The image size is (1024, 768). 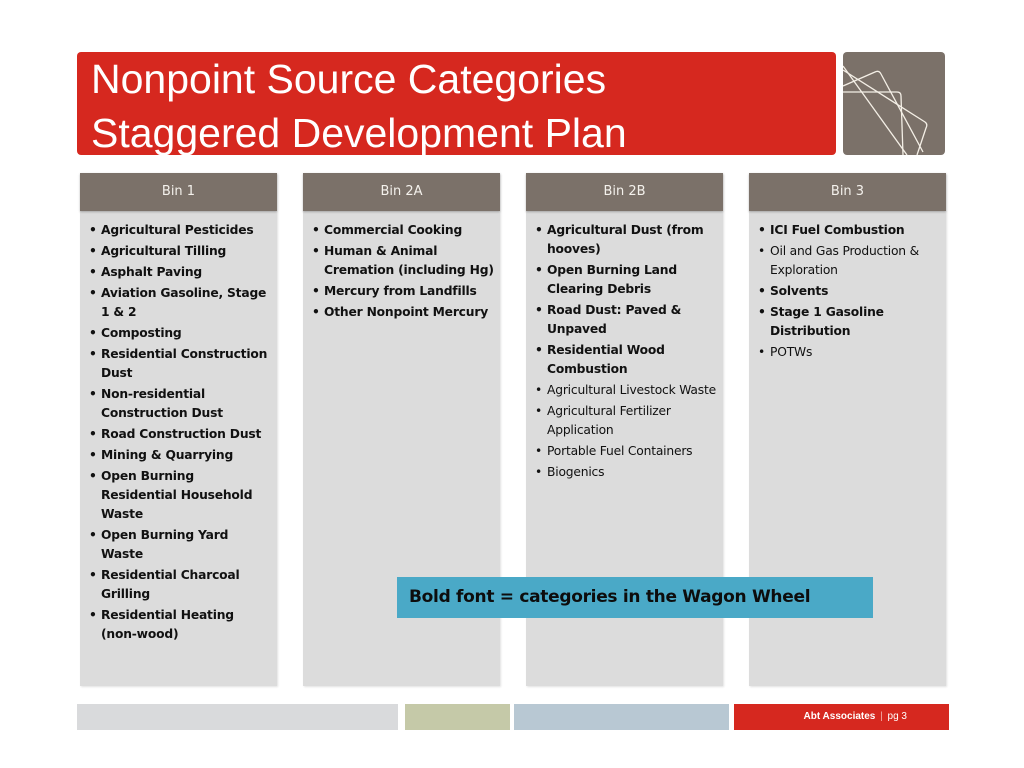 I want to click on bin-header: Bin 2B, so click(x=624, y=192).